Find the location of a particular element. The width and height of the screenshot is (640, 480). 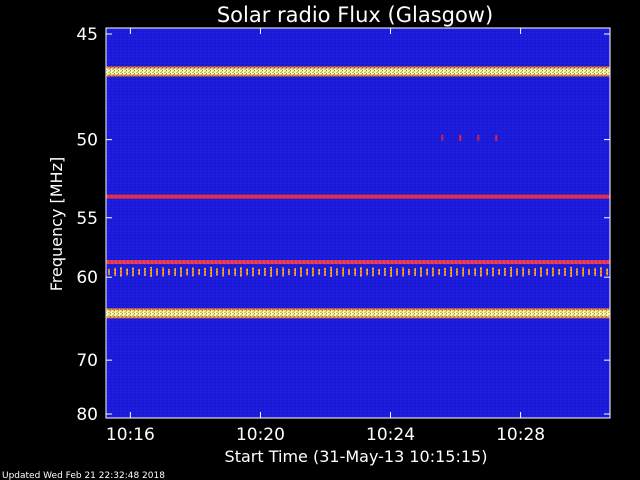

chart-title: Solar radio Flux (Glasgow) is located at coordinates (355, 15).